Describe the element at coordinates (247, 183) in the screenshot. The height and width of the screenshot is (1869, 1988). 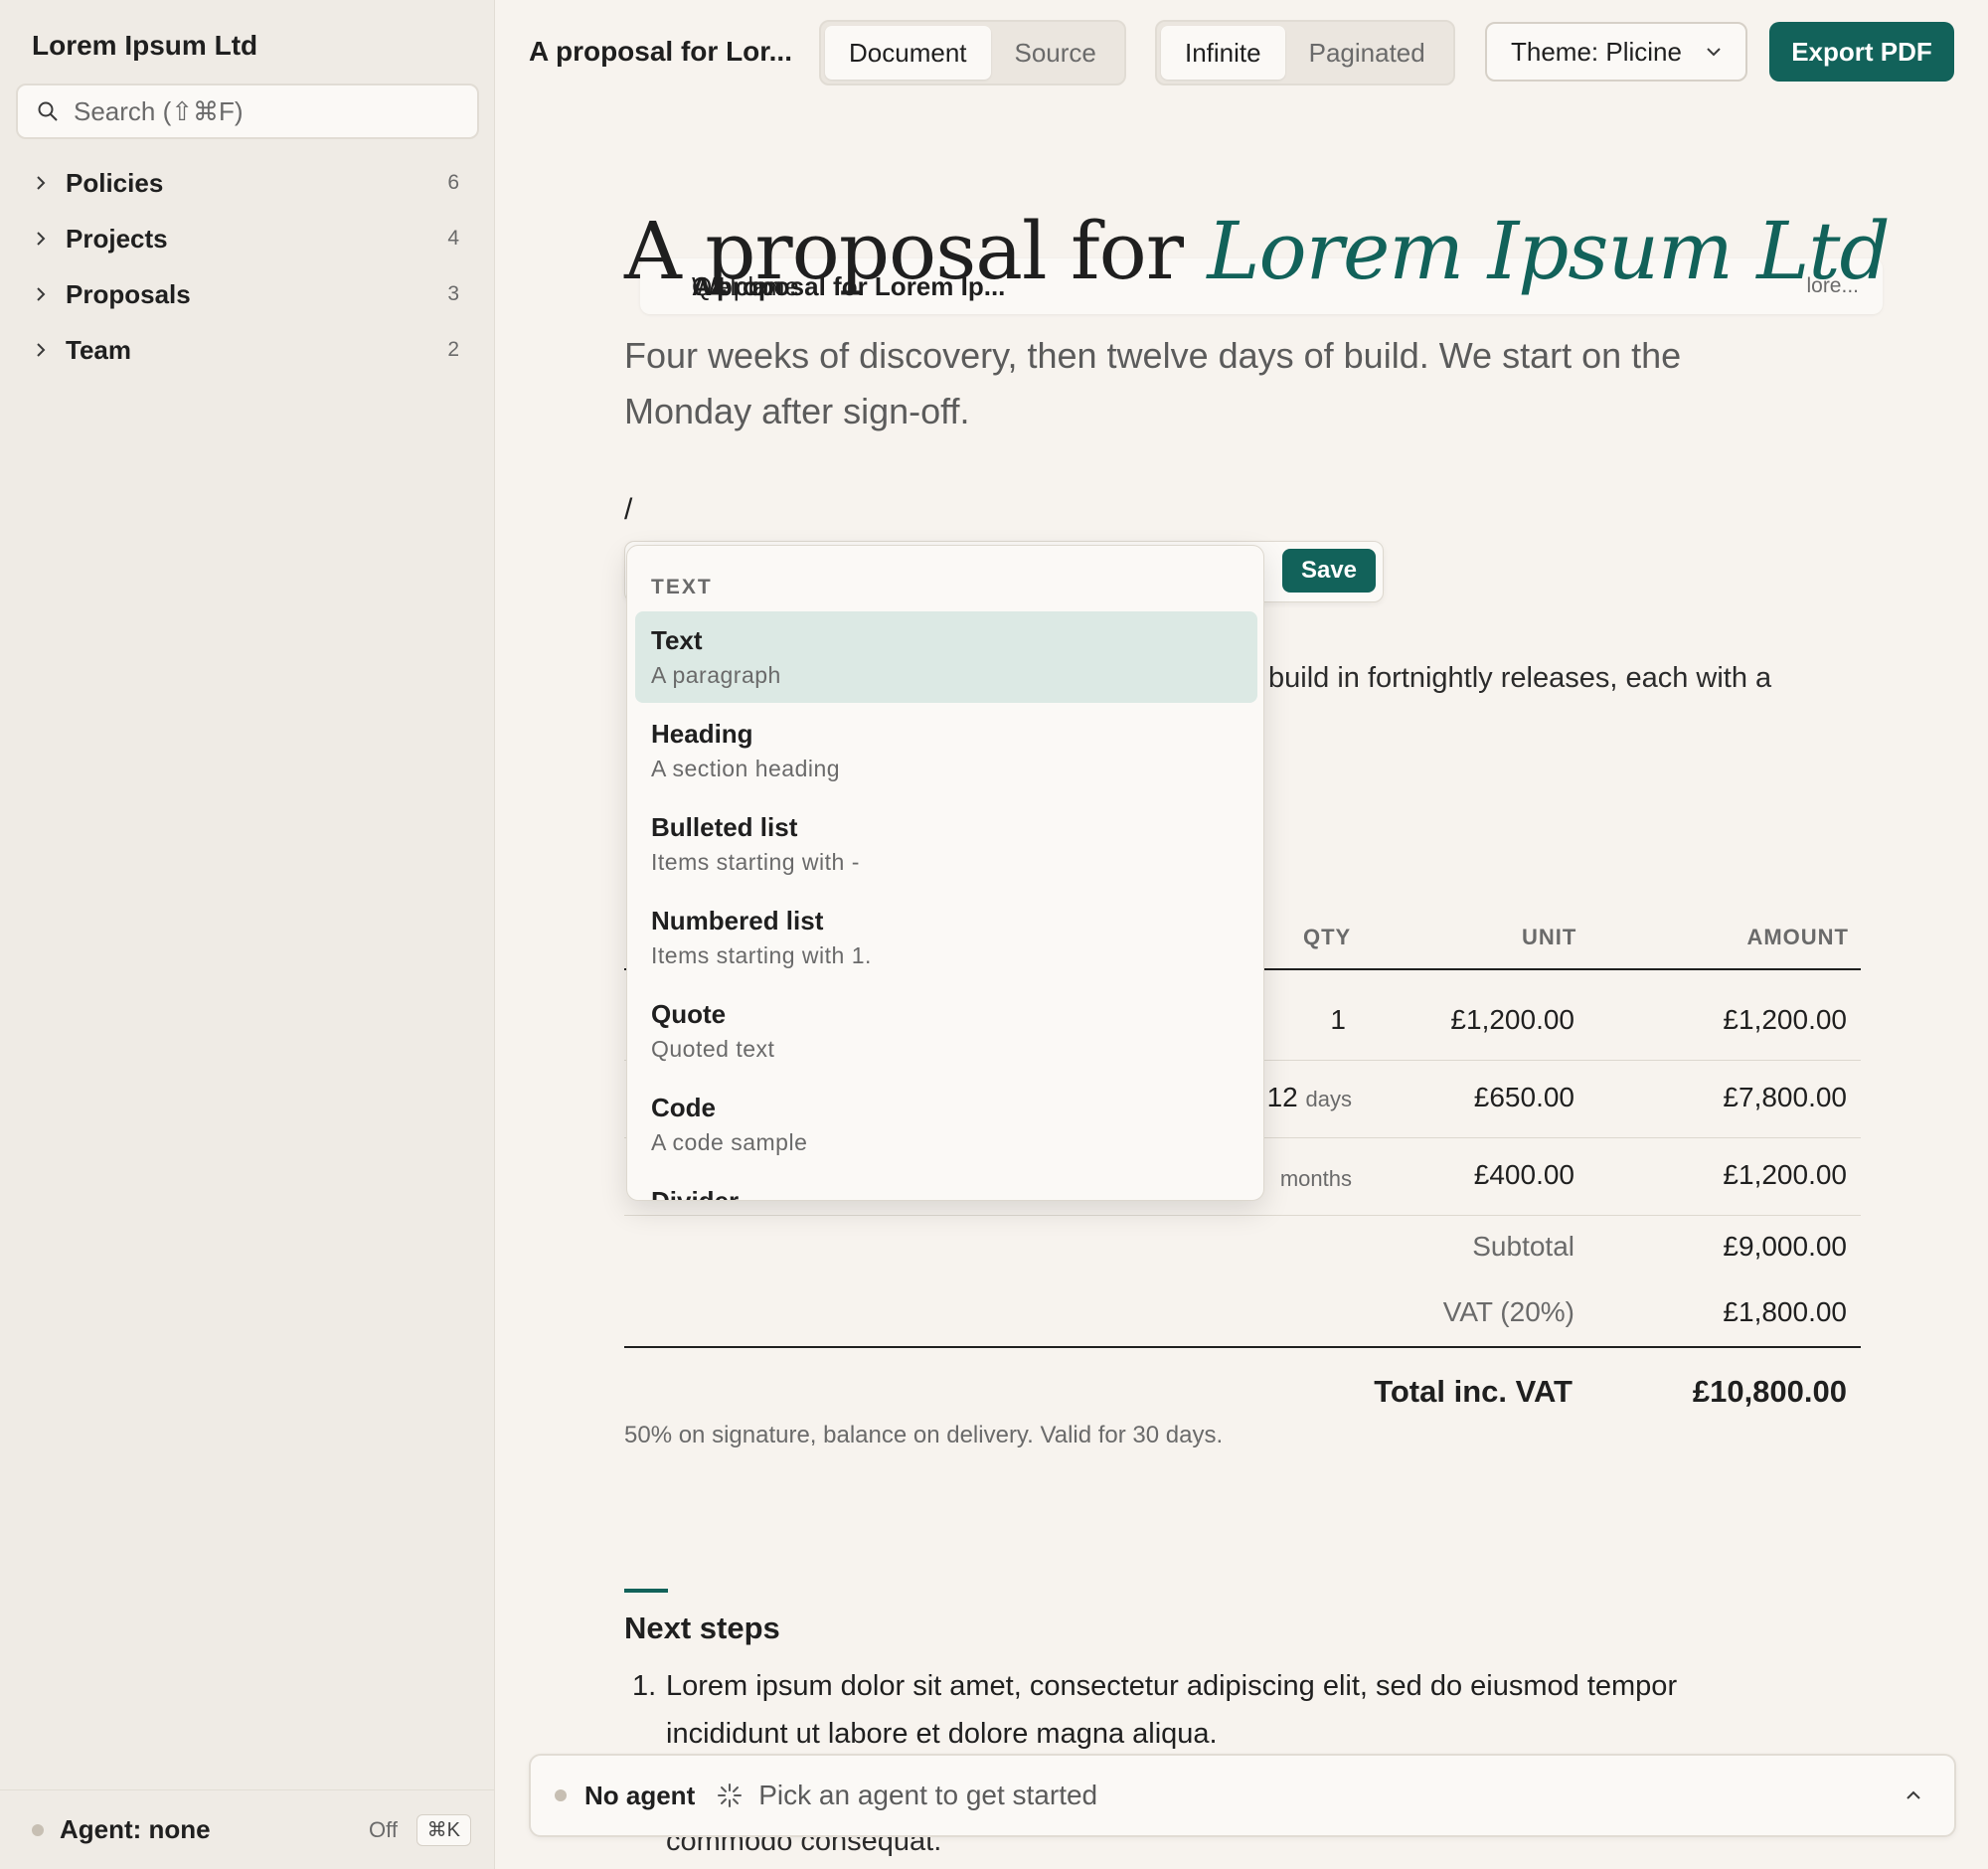
I see `sidebar-group-policies: Policies 6` at that location.